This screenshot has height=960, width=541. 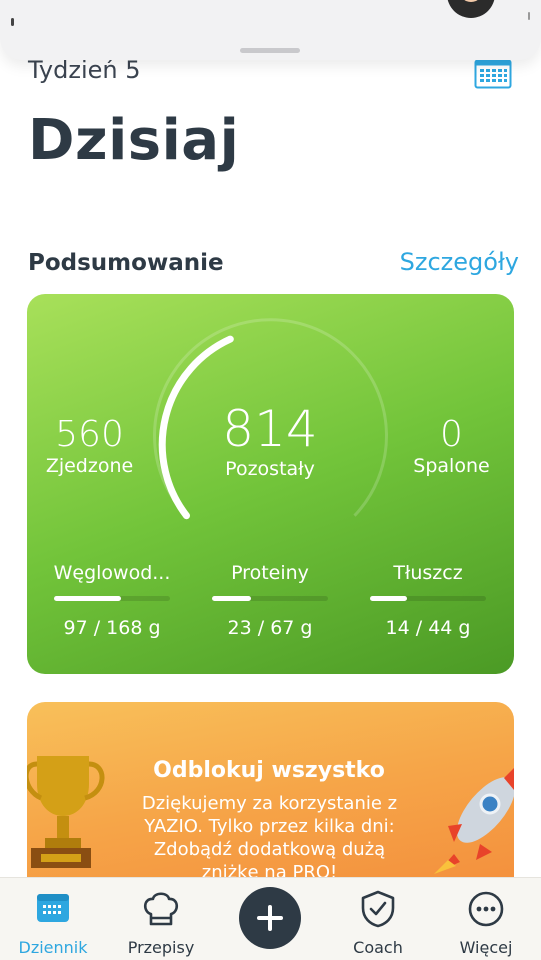 I want to click on trophy-icon, so click(x=66, y=812).